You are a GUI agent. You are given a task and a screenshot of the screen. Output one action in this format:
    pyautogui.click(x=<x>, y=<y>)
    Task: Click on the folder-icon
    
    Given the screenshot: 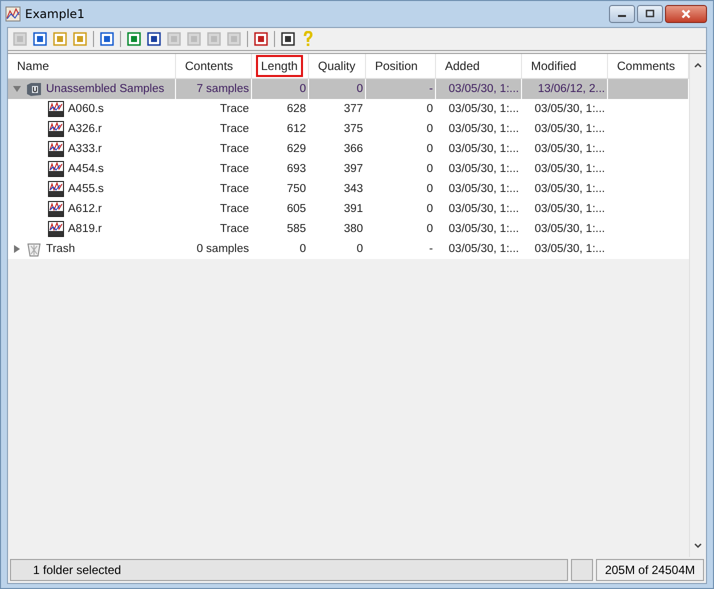 What is the action you would take?
    pyautogui.click(x=34, y=89)
    